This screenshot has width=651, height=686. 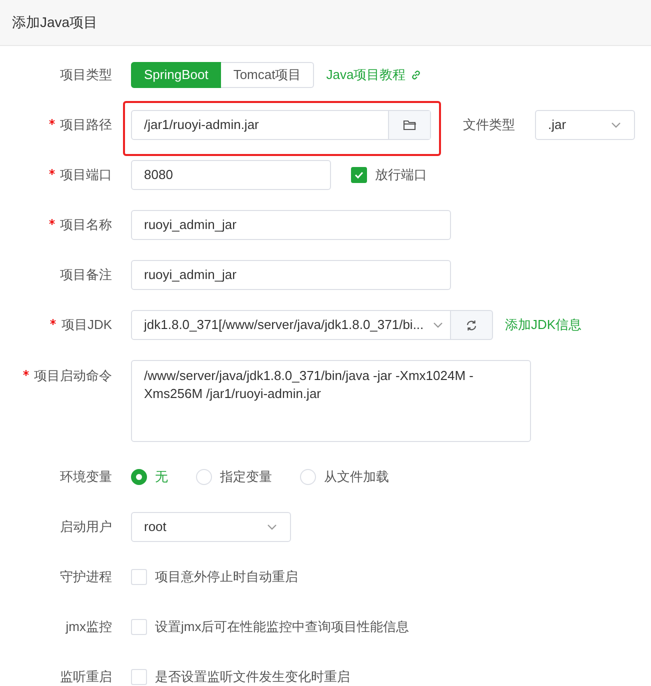 What do you see at coordinates (267, 75) in the screenshot?
I see `segment-tab: Tomcat项目` at bounding box center [267, 75].